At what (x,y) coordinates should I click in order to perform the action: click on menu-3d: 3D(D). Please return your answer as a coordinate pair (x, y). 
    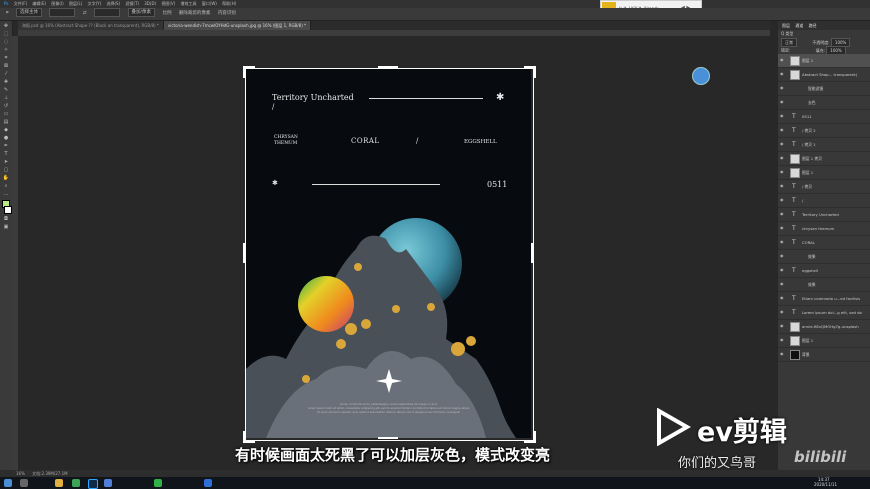
    Looking at the image, I should click on (150, 3).